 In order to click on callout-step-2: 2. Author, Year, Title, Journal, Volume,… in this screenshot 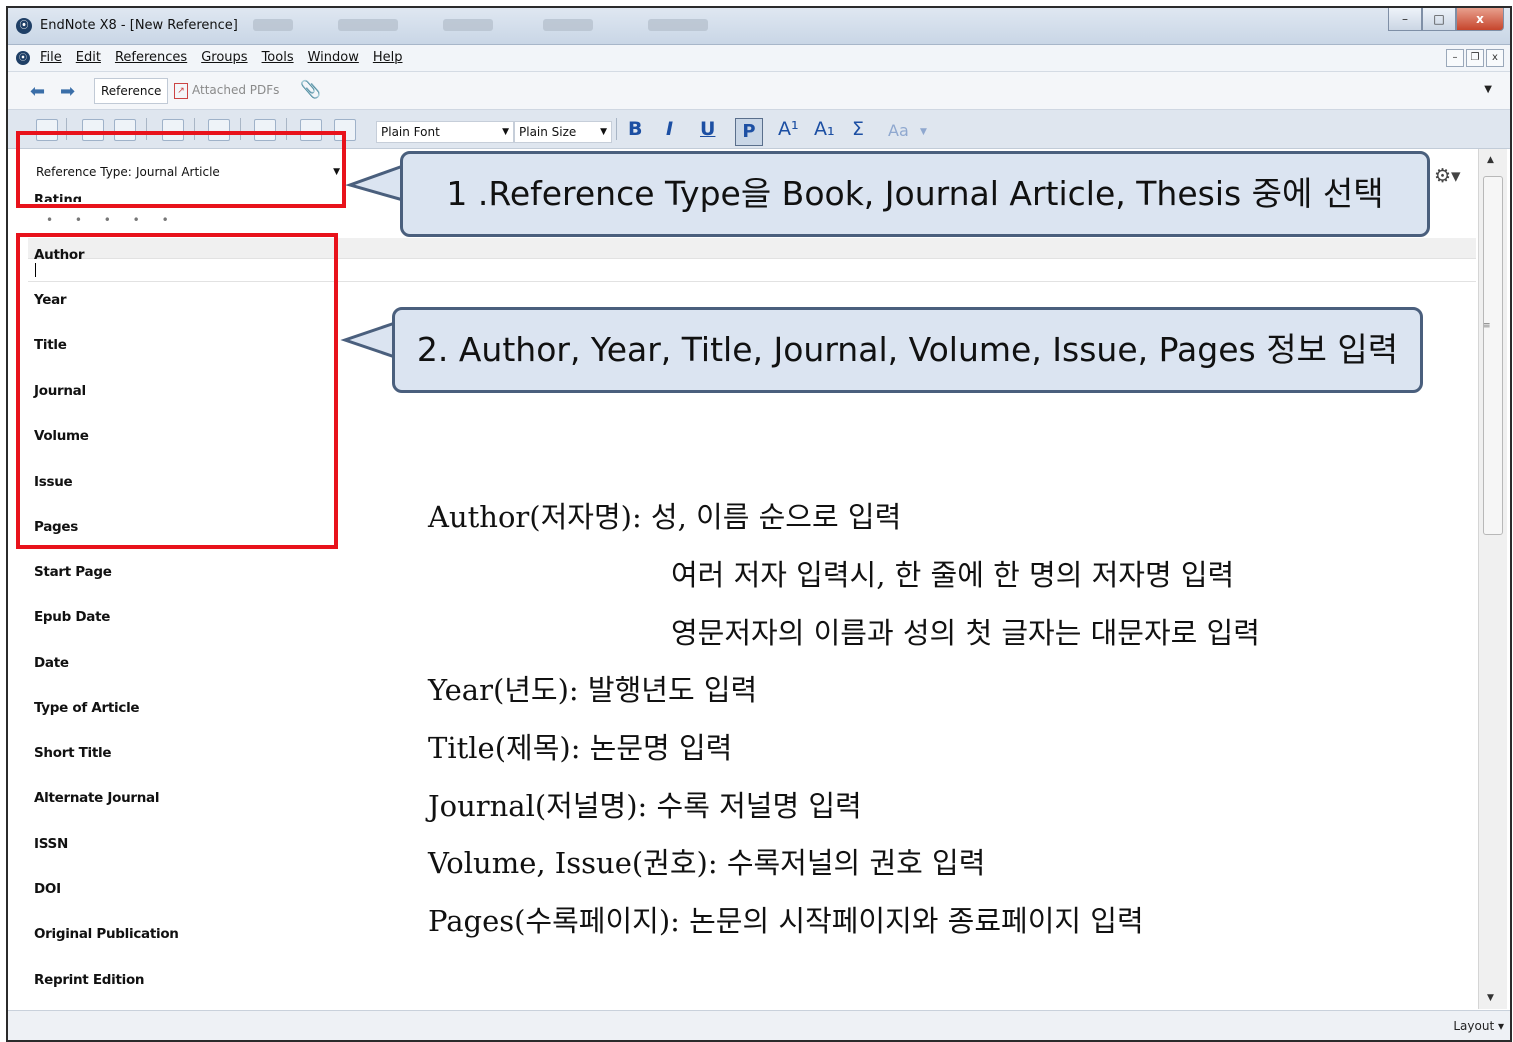, I will do `click(907, 350)`.